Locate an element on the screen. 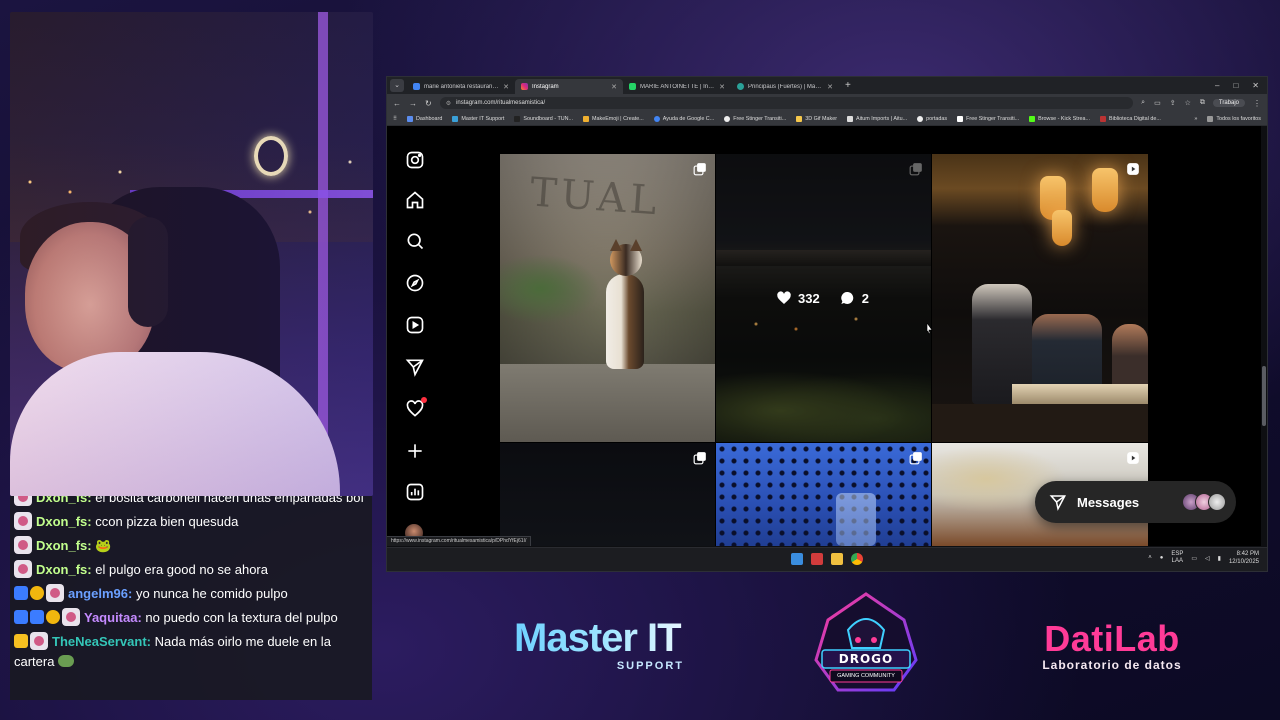 The height and width of the screenshot is (720, 1280). search-icon is located at coordinates (415, 241).